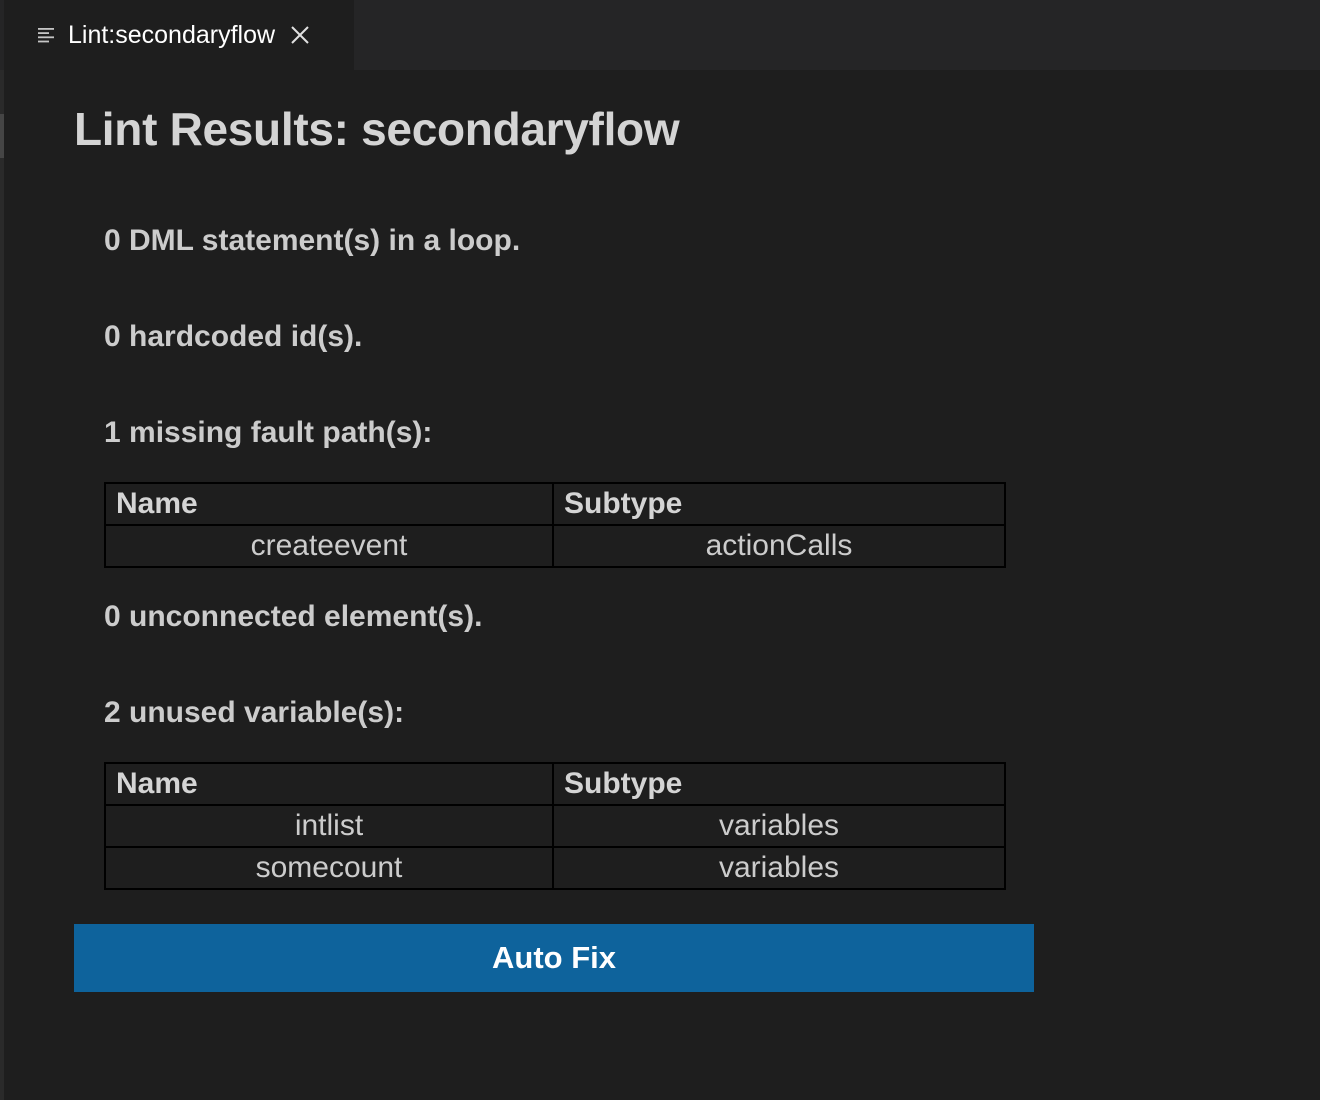 The height and width of the screenshot is (1100, 1320). What do you see at coordinates (554, 958) in the screenshot?
I see `auto-fix-button: Auto Fix` at bounding box center [554, 958].